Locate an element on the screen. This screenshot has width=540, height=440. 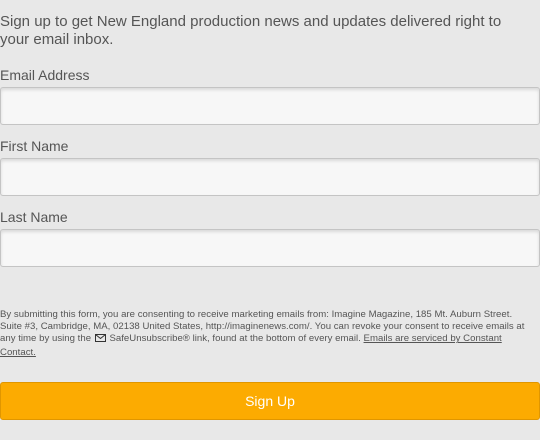
email-label: Email Address is located at coordinates (45, 75).